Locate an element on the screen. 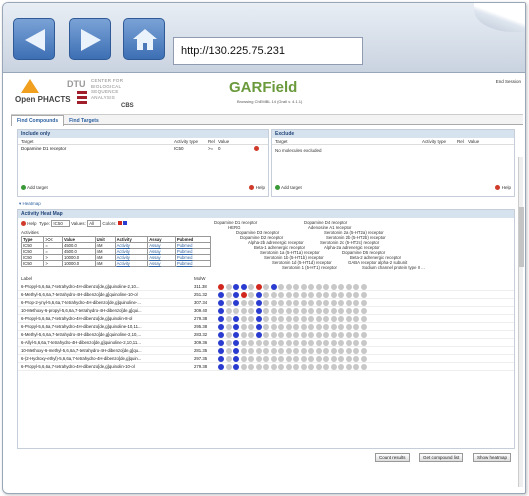  help-icon is located at coordinates (23, 224).